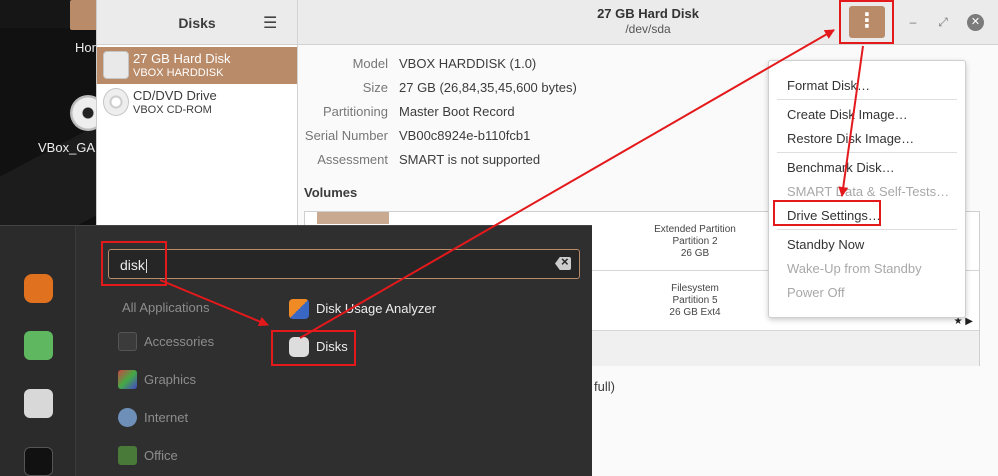 This screenshot has width=998, height=476. Describe the element at coordinates (299, 309) in the screenshot. I see `disk-usage-analyzer-icon` at that location.